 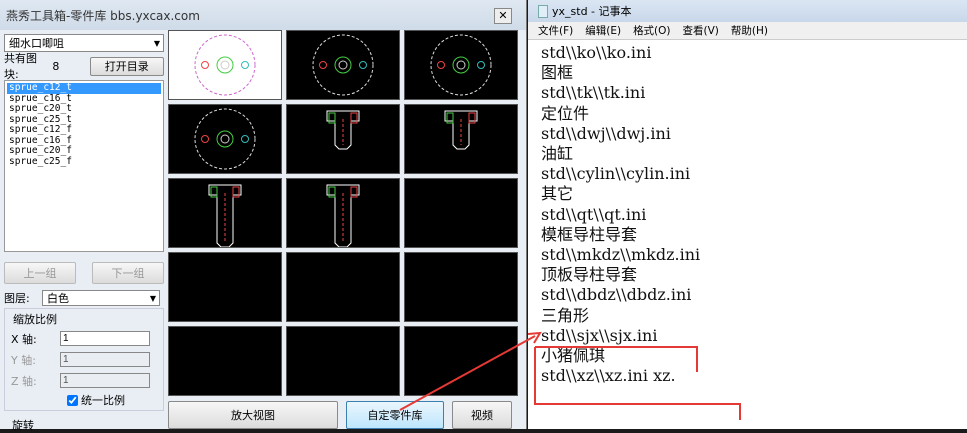 What do you see at coordinates (606, 133) in the screenshot?
I see `text-line: std\\dwj\\dwj.ini` at bounding box center [606, 133].